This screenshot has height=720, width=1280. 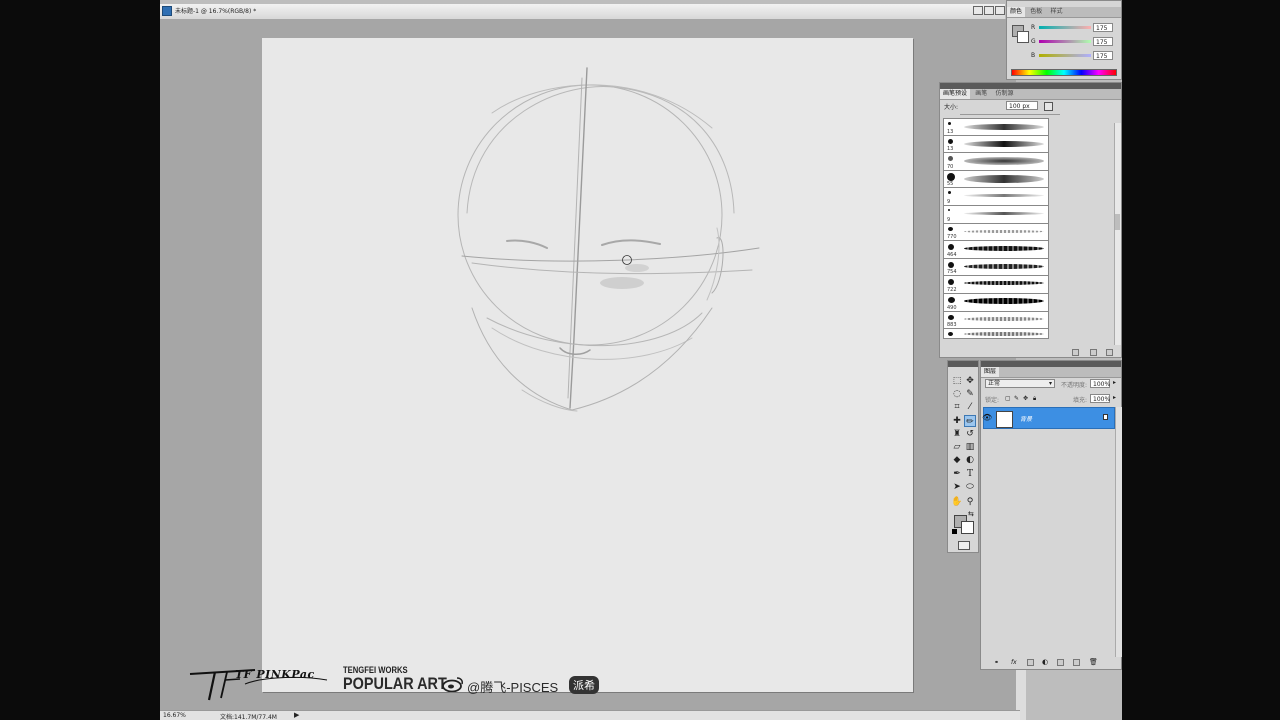 I want to click on g-value: 175, so click(x=1103, y=41).